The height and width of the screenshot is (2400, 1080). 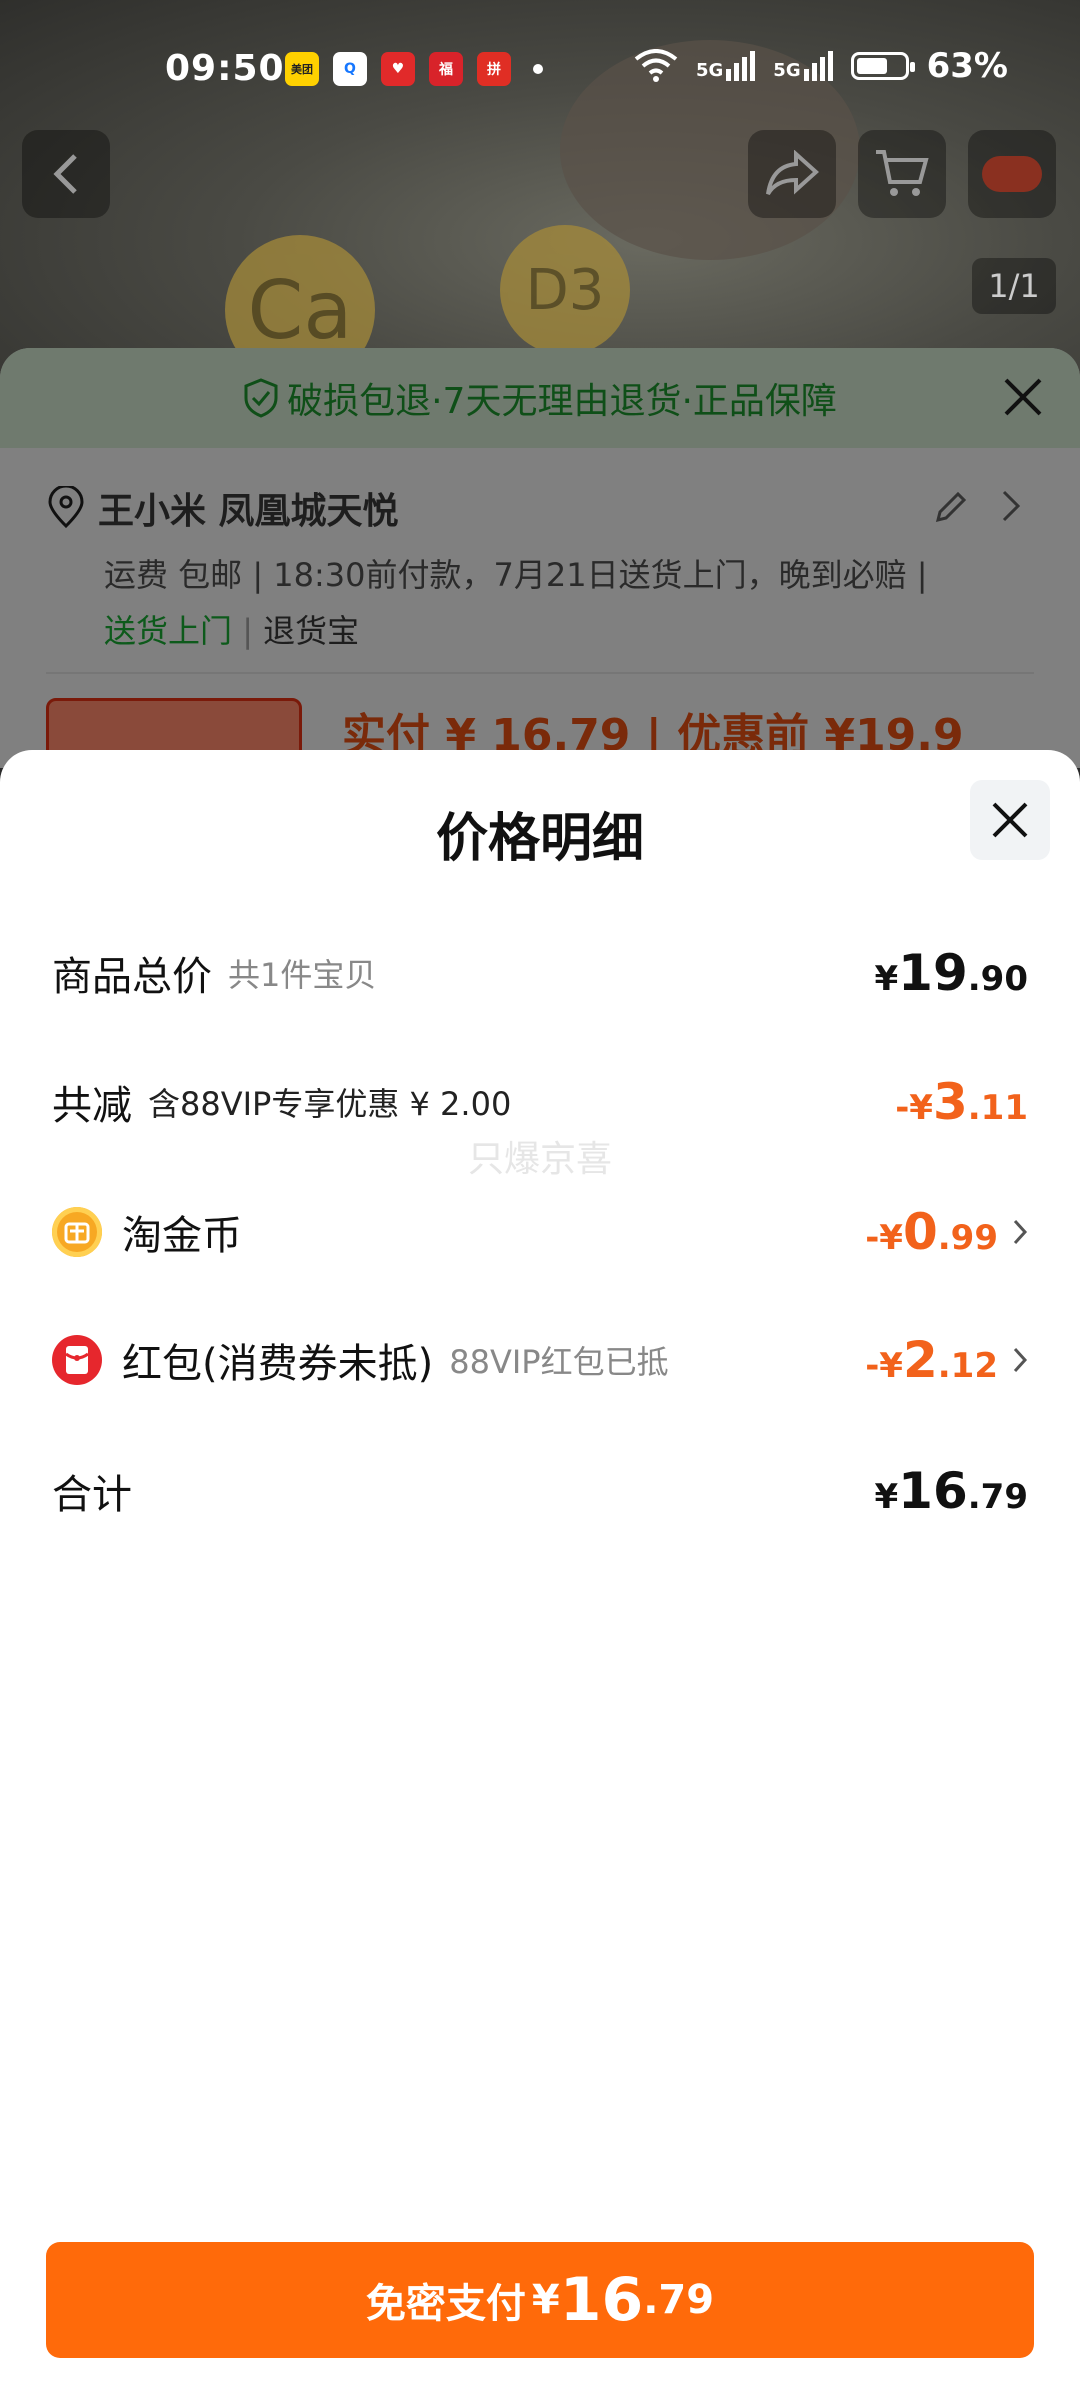 I want to click on total-amount: ¥16.79, so click(x=952, y=1491).